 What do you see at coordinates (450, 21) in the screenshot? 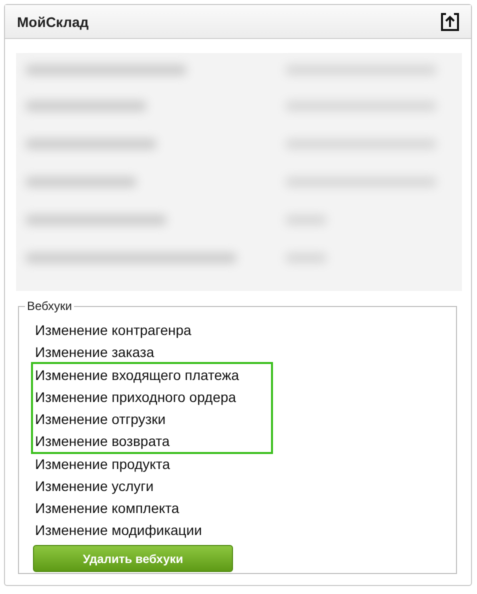
I see `export-icon` at bounding box center [450, 21].